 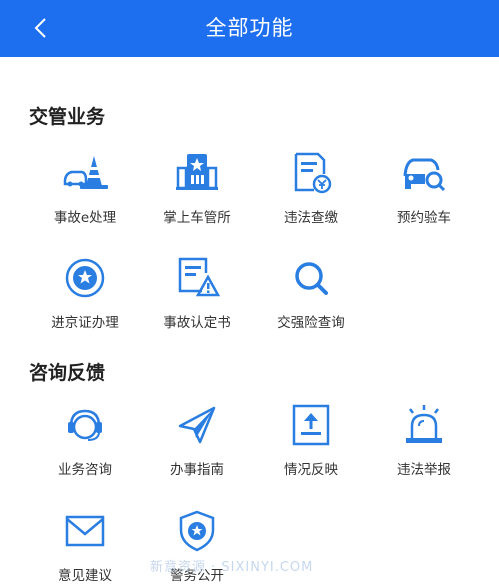 I want to click on function-insurance-query: 交强险查询, so click(x=311, y=293).